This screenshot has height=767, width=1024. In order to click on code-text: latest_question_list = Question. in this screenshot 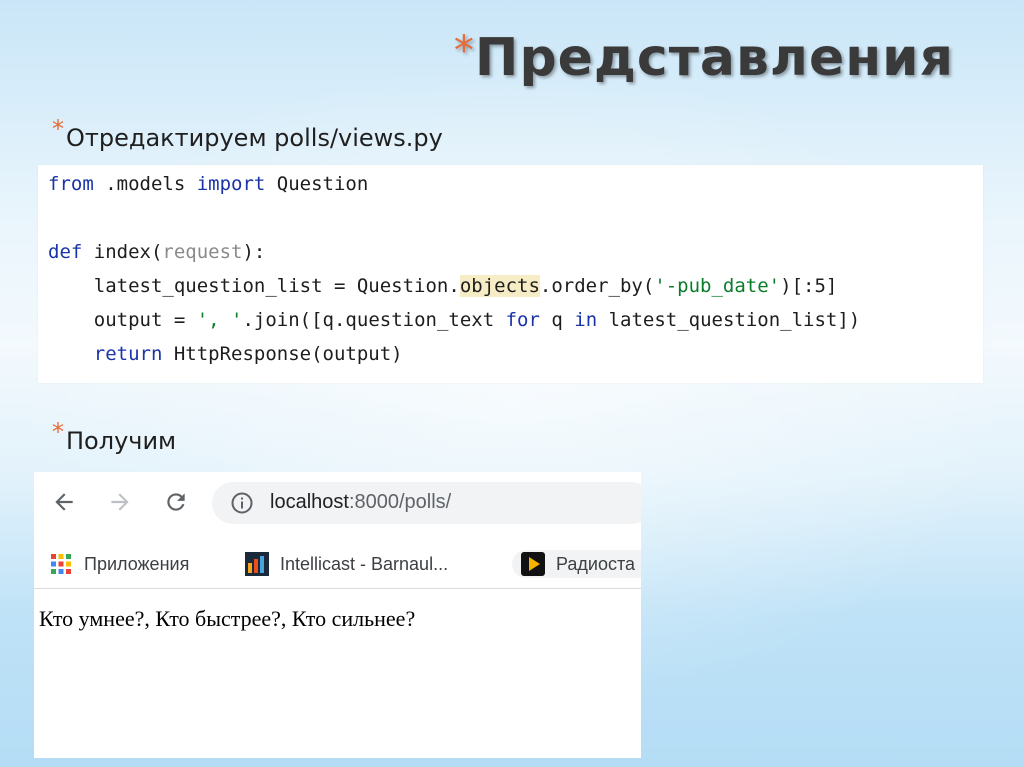, I will do `click(254, 286)`.